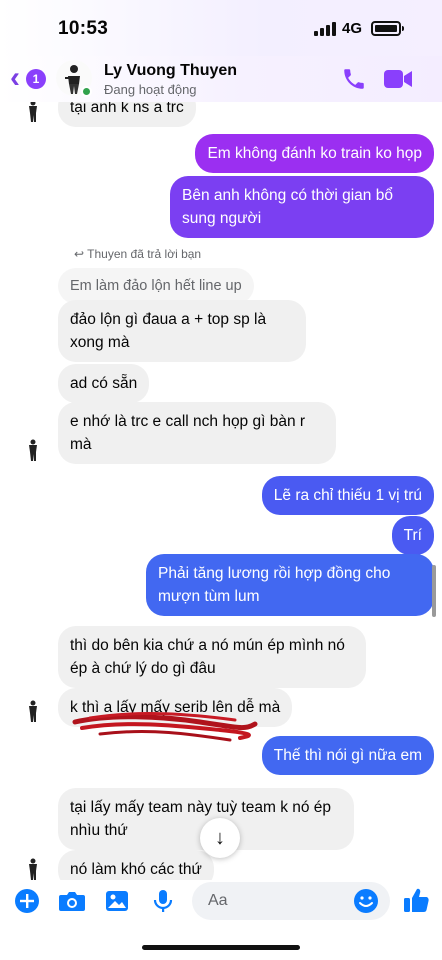  Describe the element at coordinates (398, 79) in the screenshot. I see `video-camera-icon` at that location.